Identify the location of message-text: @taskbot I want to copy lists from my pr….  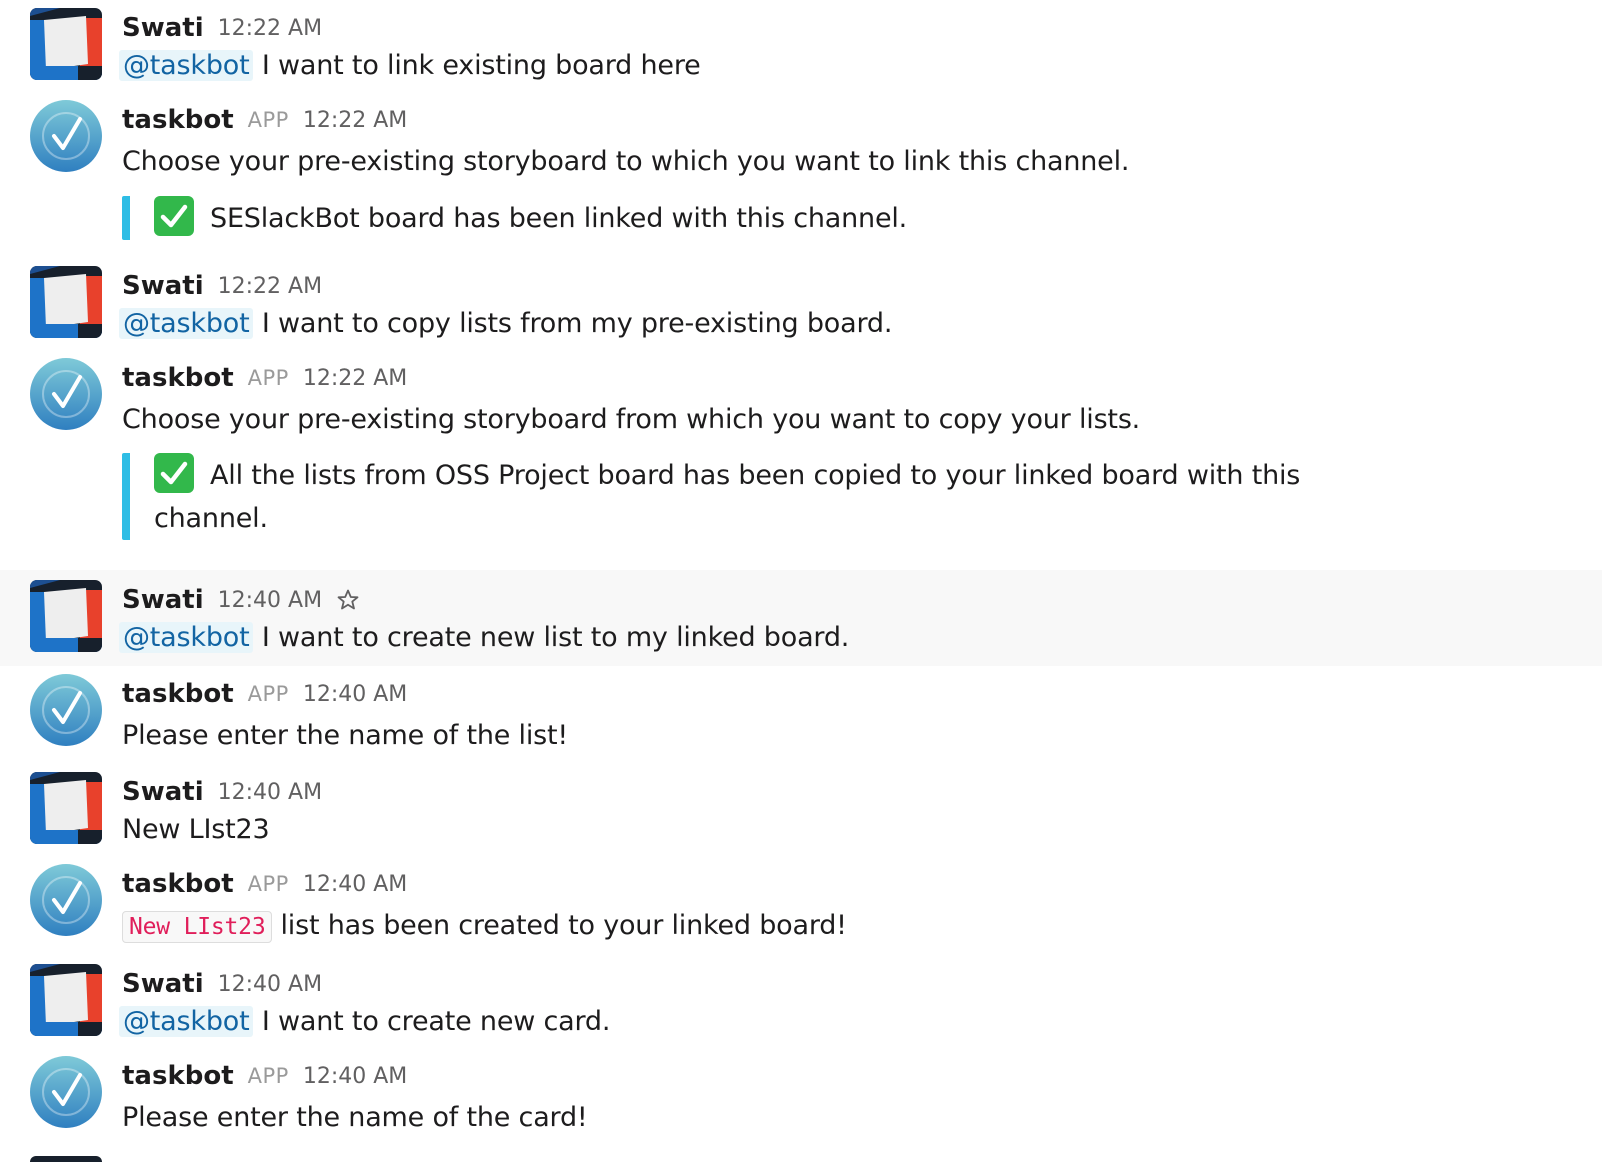
(506, 324).